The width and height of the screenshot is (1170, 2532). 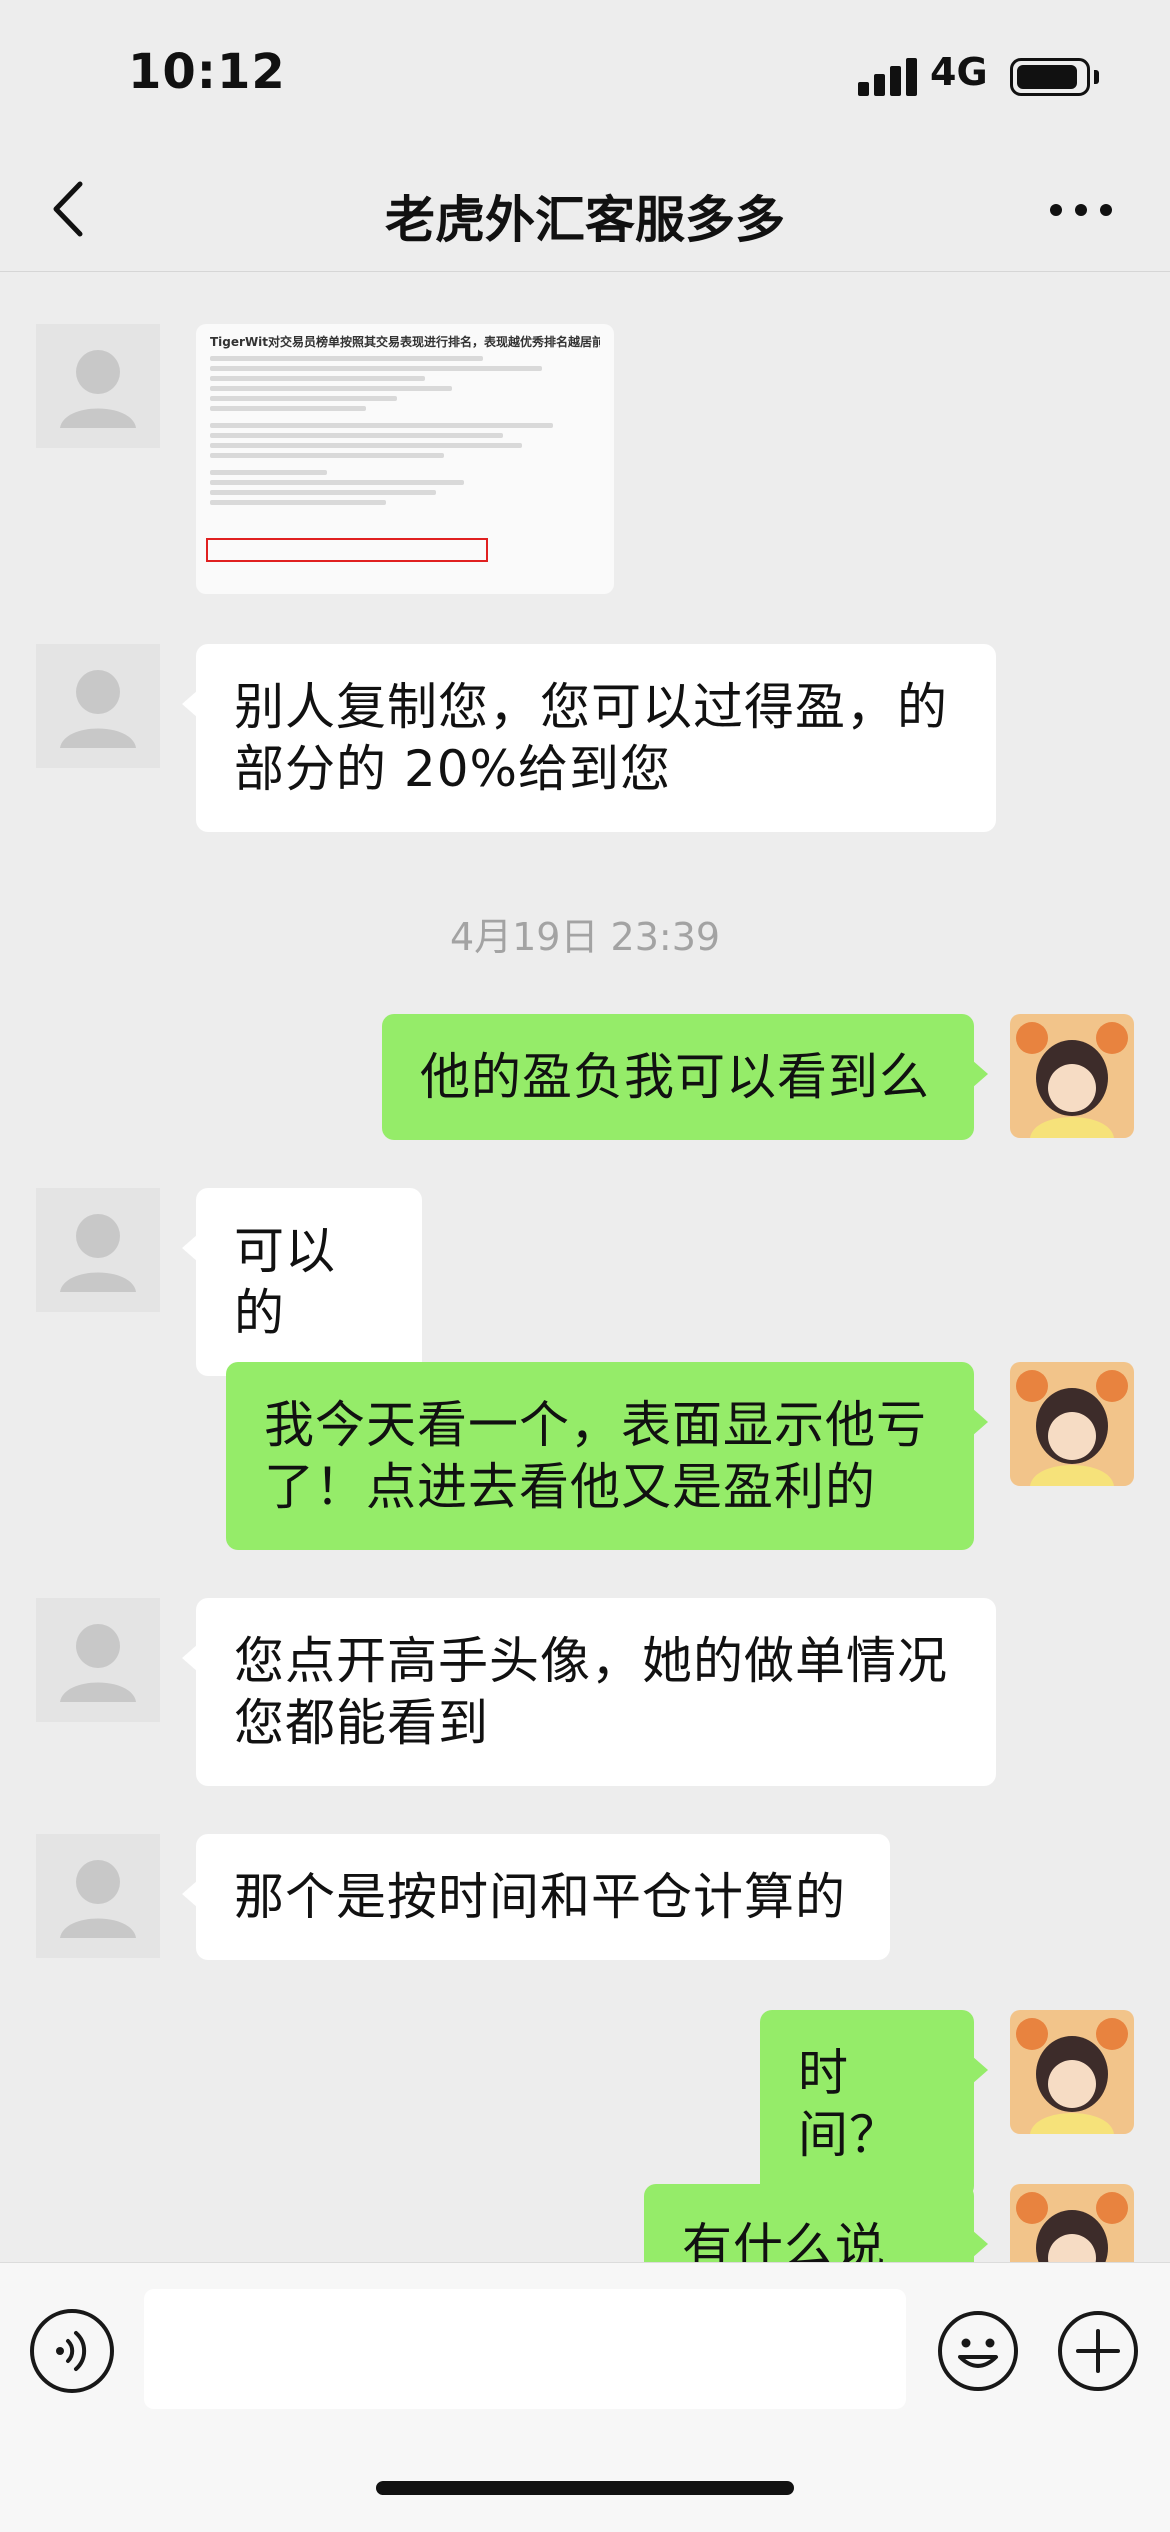 I want to click on message-text: 那个是按时间和平仓计算的, so click(x=540, y=1897).